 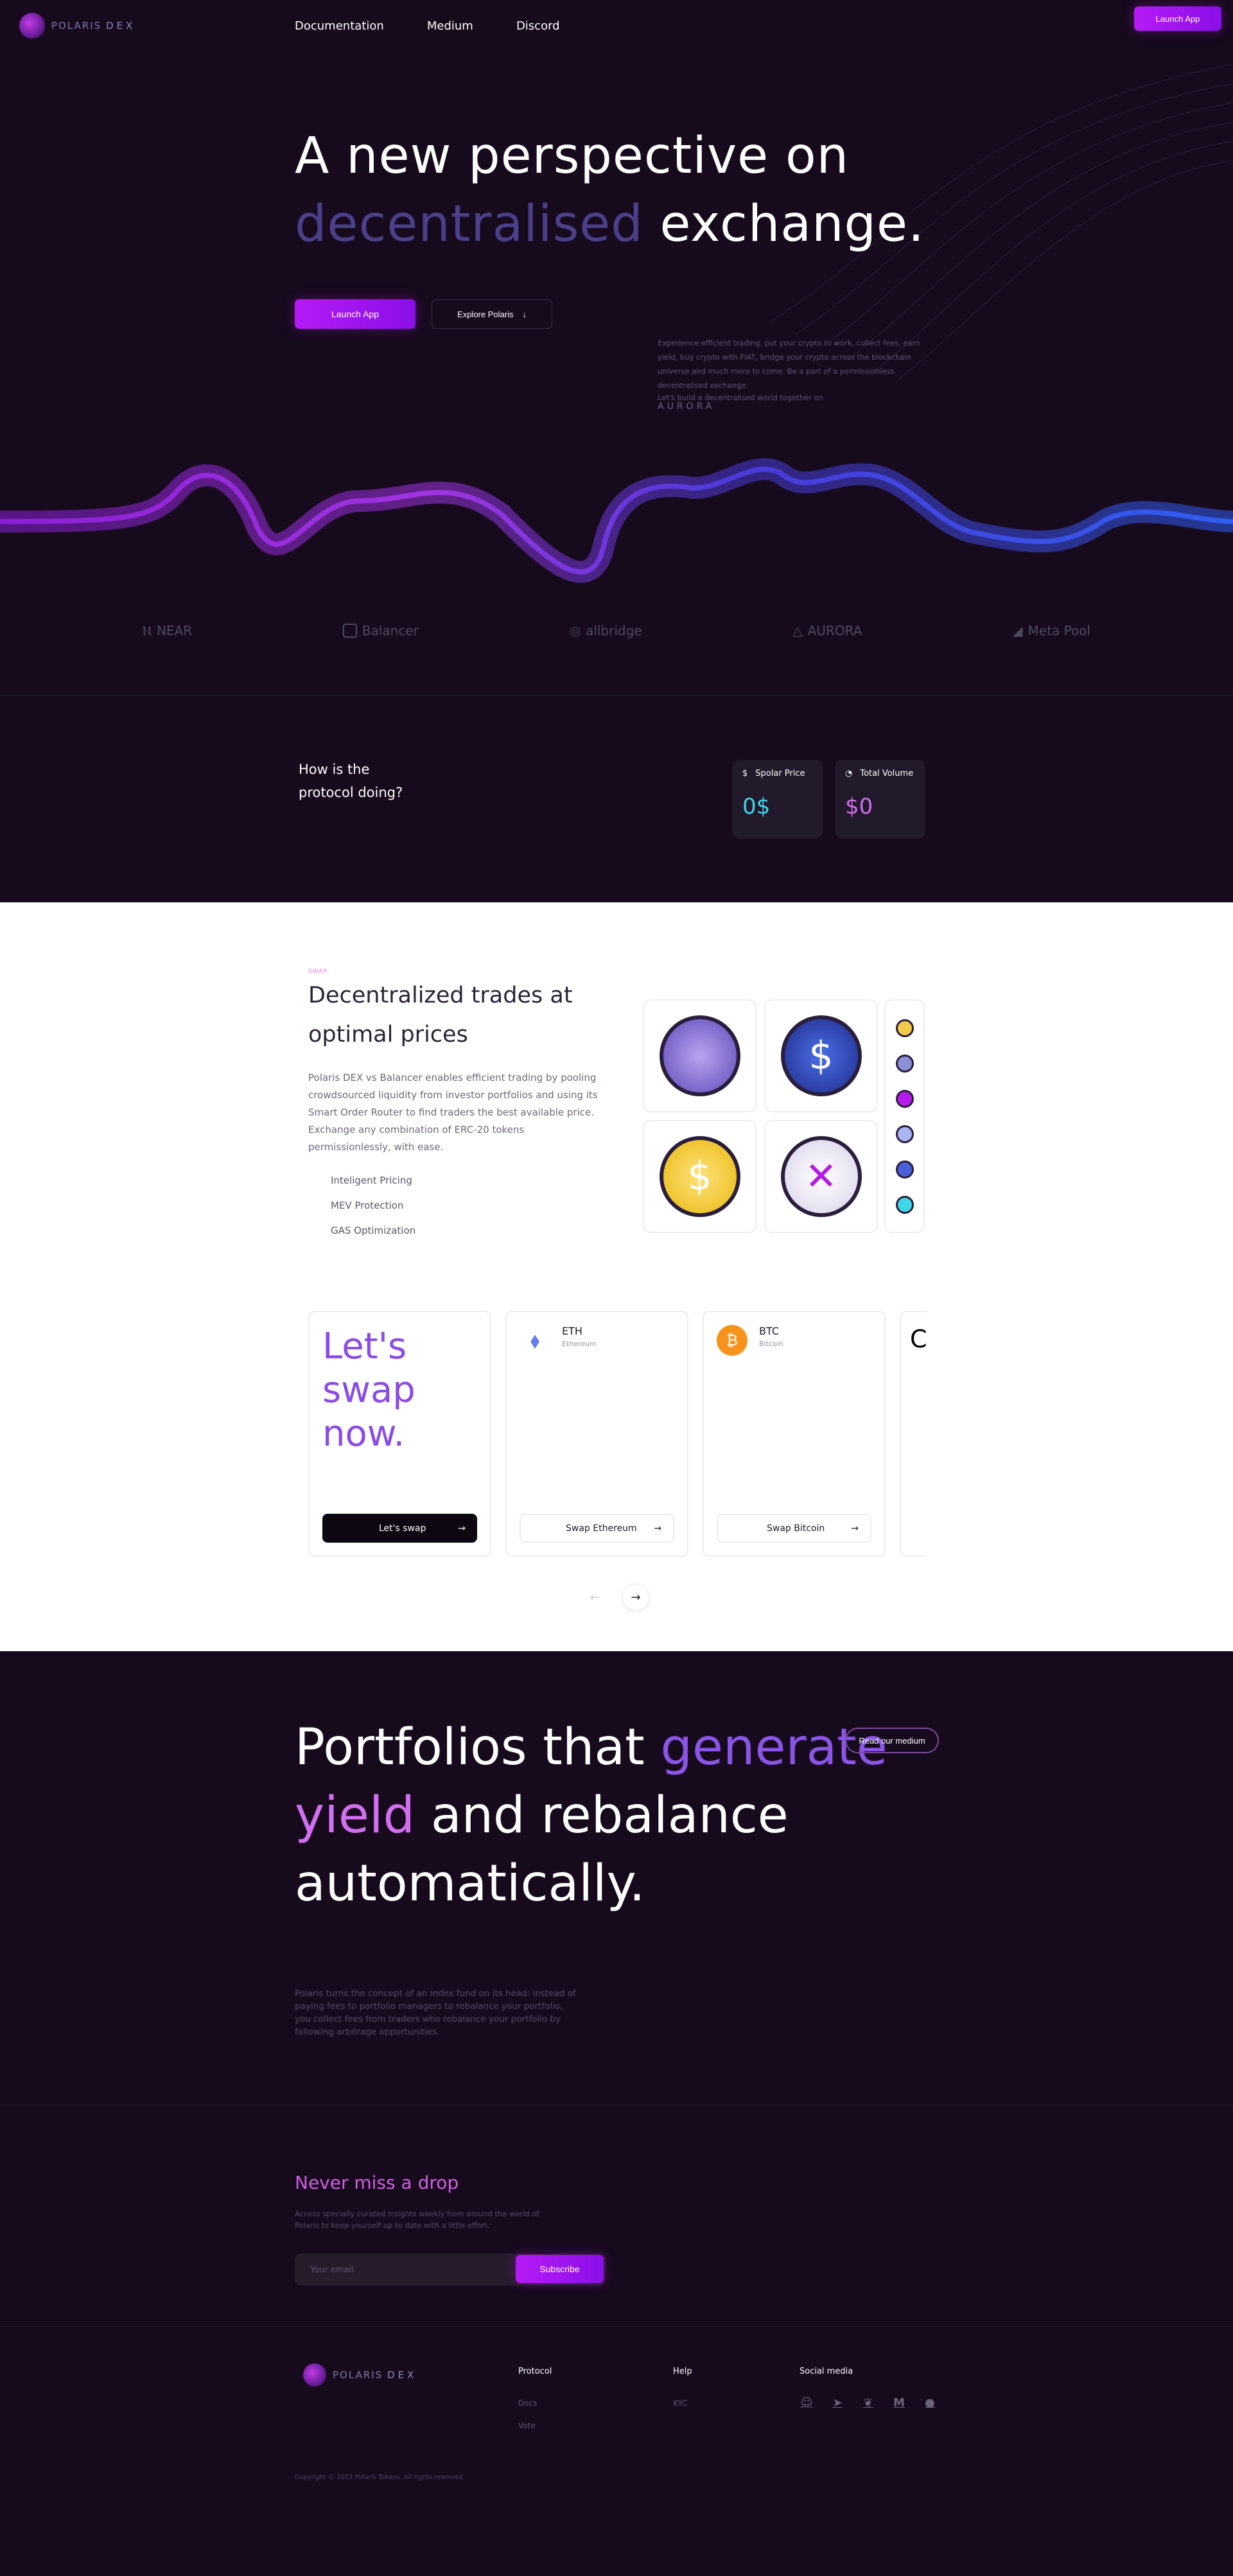 I want to click on swap-cta-title: Let's swap now., so click(x=368, y=1391).